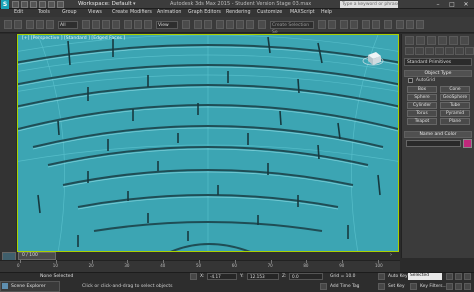  I want to click on move-icon, so click(128, 24).